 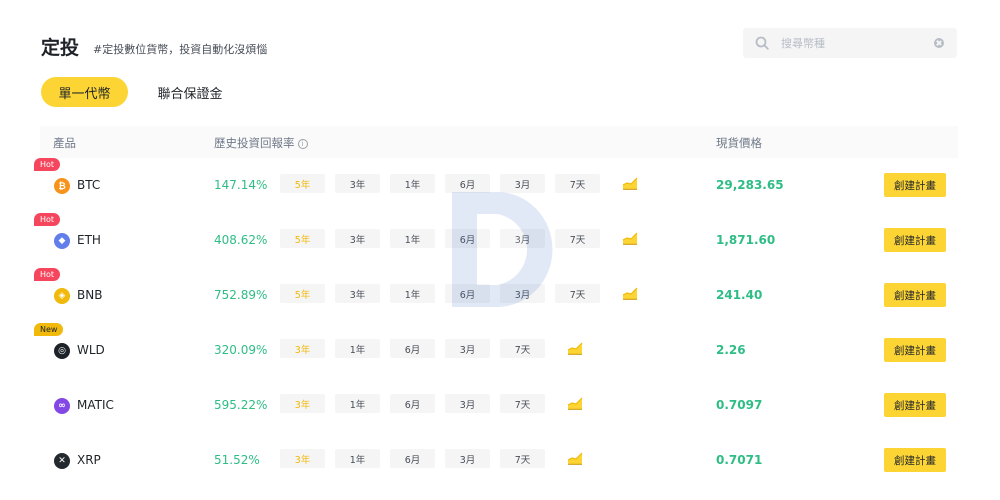 I want to click on spot-price: 241.40, so click(x=739, y=295).